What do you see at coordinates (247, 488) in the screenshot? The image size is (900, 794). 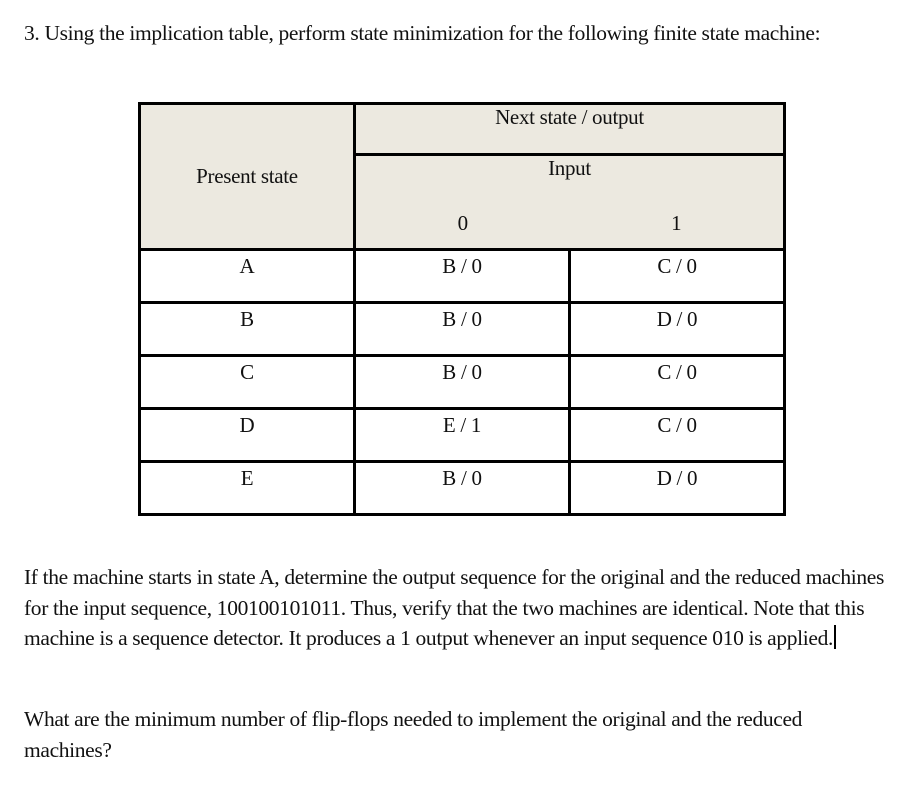 I see `present-state-cell: E` at bounding box center [247, 488].